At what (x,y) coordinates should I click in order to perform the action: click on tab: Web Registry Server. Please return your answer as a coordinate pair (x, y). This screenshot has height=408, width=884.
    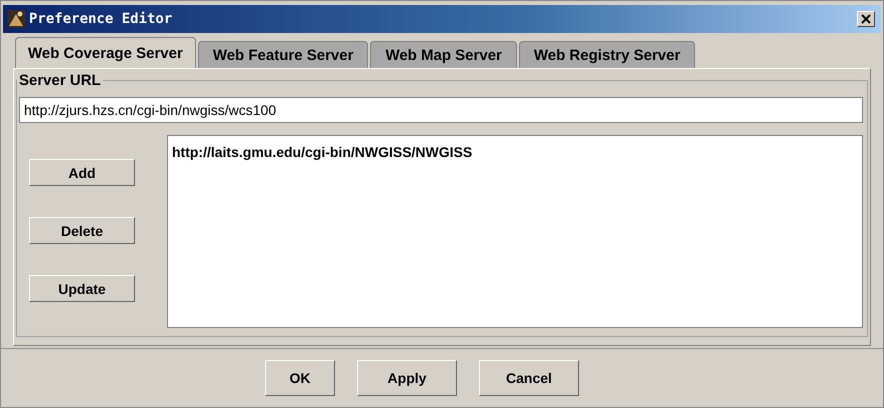
    Looking at the image, I should click on (607, 54).